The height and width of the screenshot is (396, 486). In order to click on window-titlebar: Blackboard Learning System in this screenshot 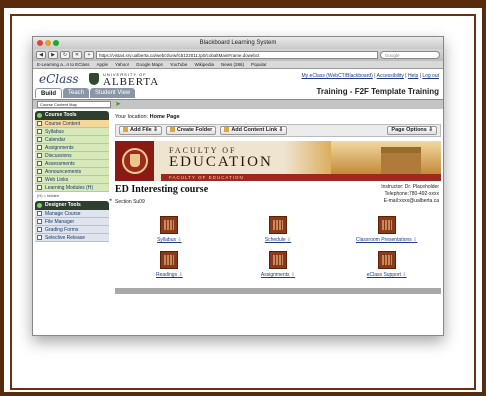, I will do `click(238, 43)`.